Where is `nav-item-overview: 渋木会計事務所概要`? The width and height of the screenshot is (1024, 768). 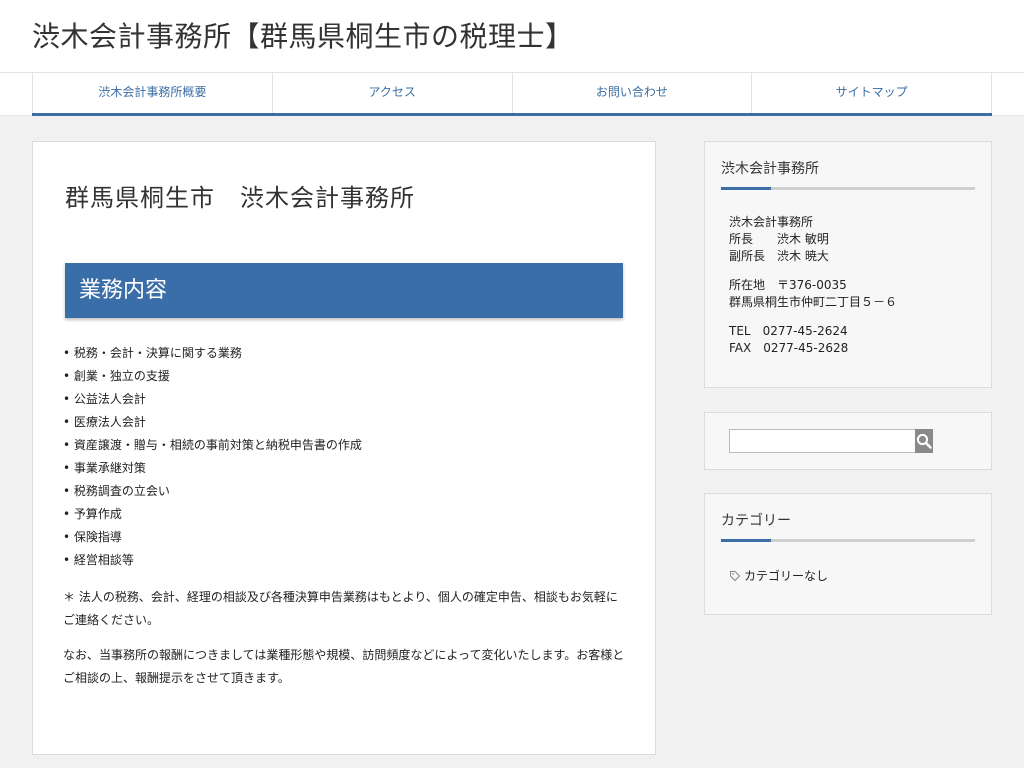
nav-item-overview: 渋木会計事務所概要 is located at coordinates (152, 93).